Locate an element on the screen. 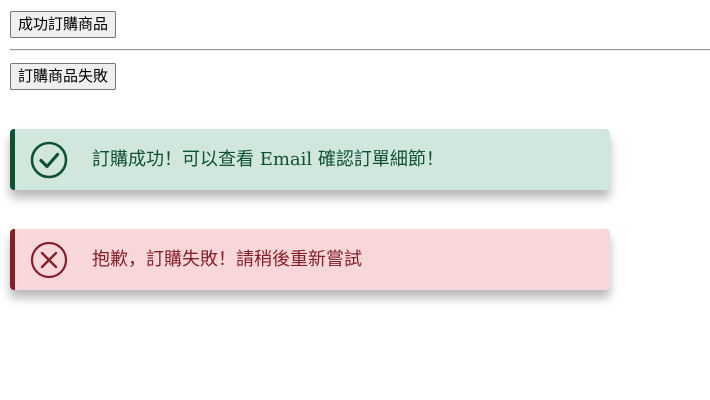 The image size is (710, 400). error-toast-message: 抱歉，訂購失敗！請稍後重新嘗試 is located at coordinates (227, 259).